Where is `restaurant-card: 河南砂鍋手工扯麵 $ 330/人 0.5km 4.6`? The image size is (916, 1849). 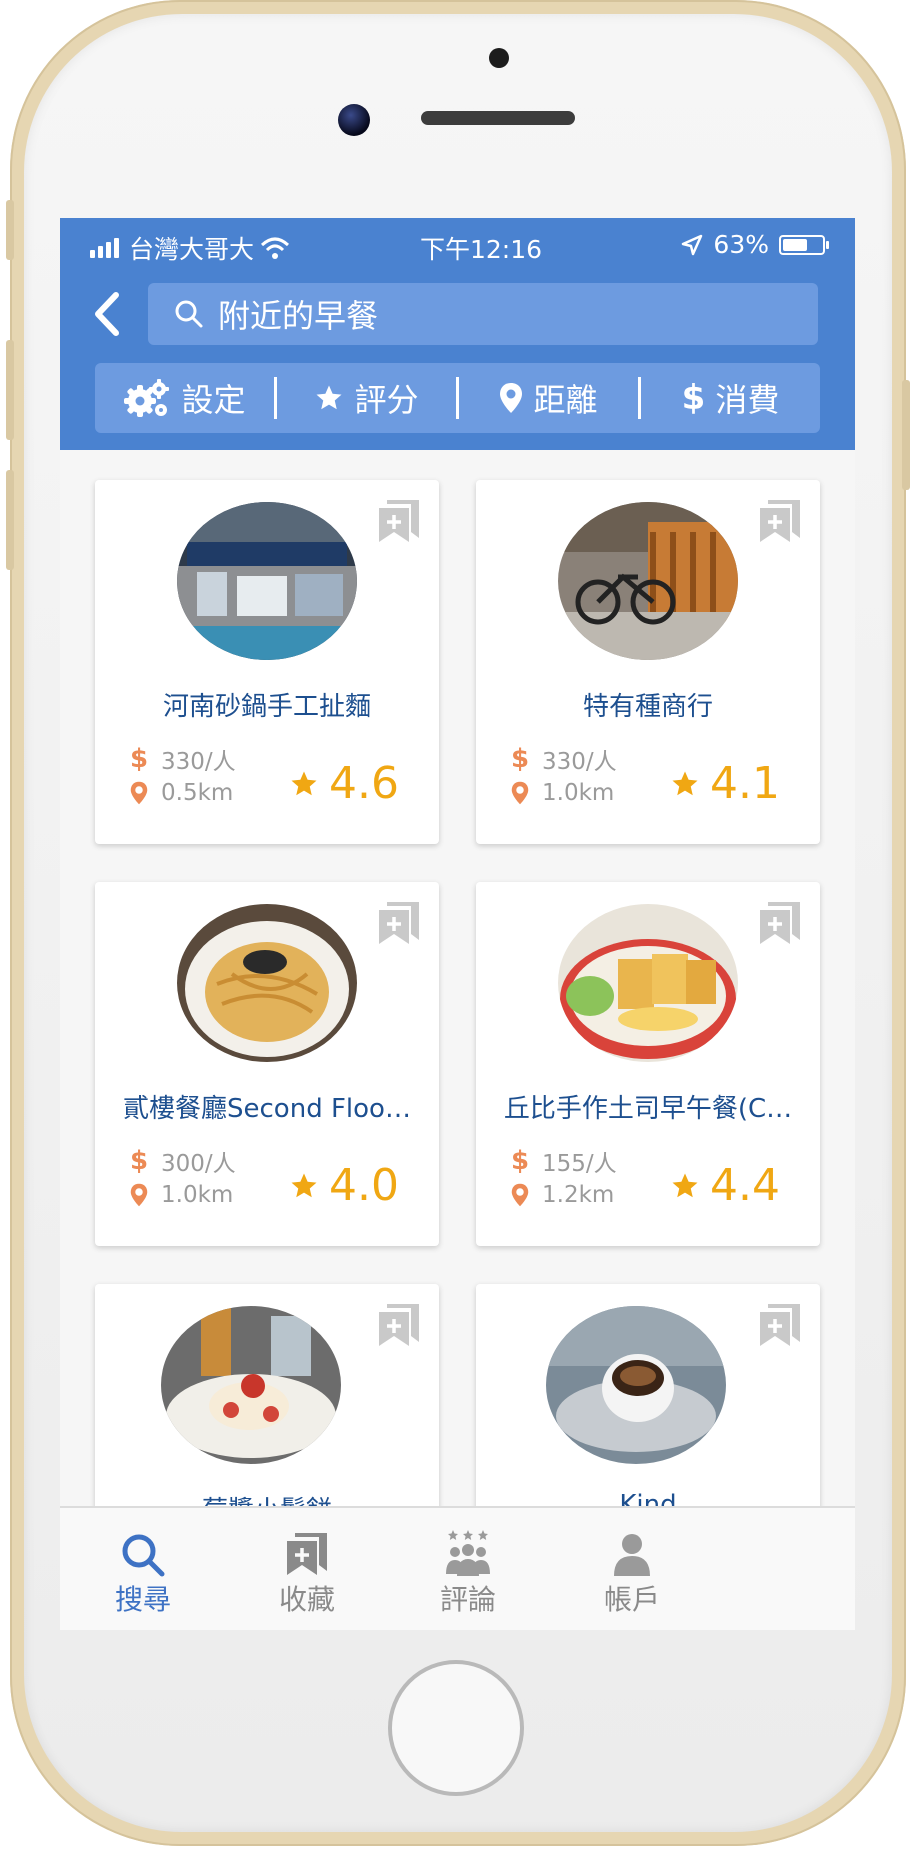 restaurant-card: 河南砂鍋手工扯麵 $ 330/人 0.5km 4.6 is located at coordinates (267, 662).